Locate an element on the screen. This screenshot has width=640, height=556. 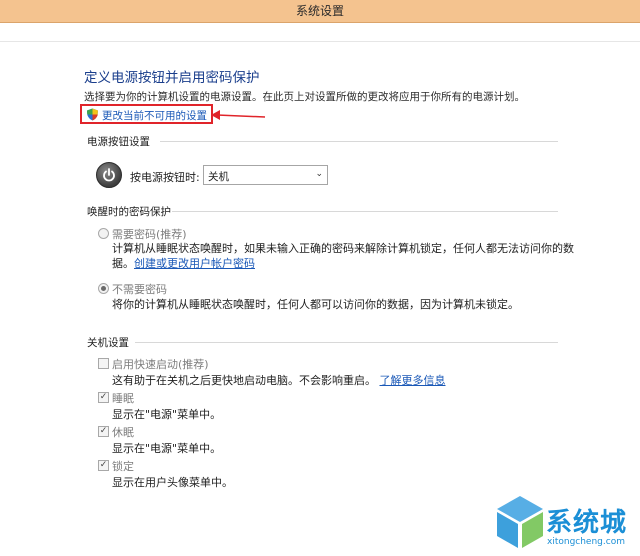
power-icon is located at coordinates (109, 175).